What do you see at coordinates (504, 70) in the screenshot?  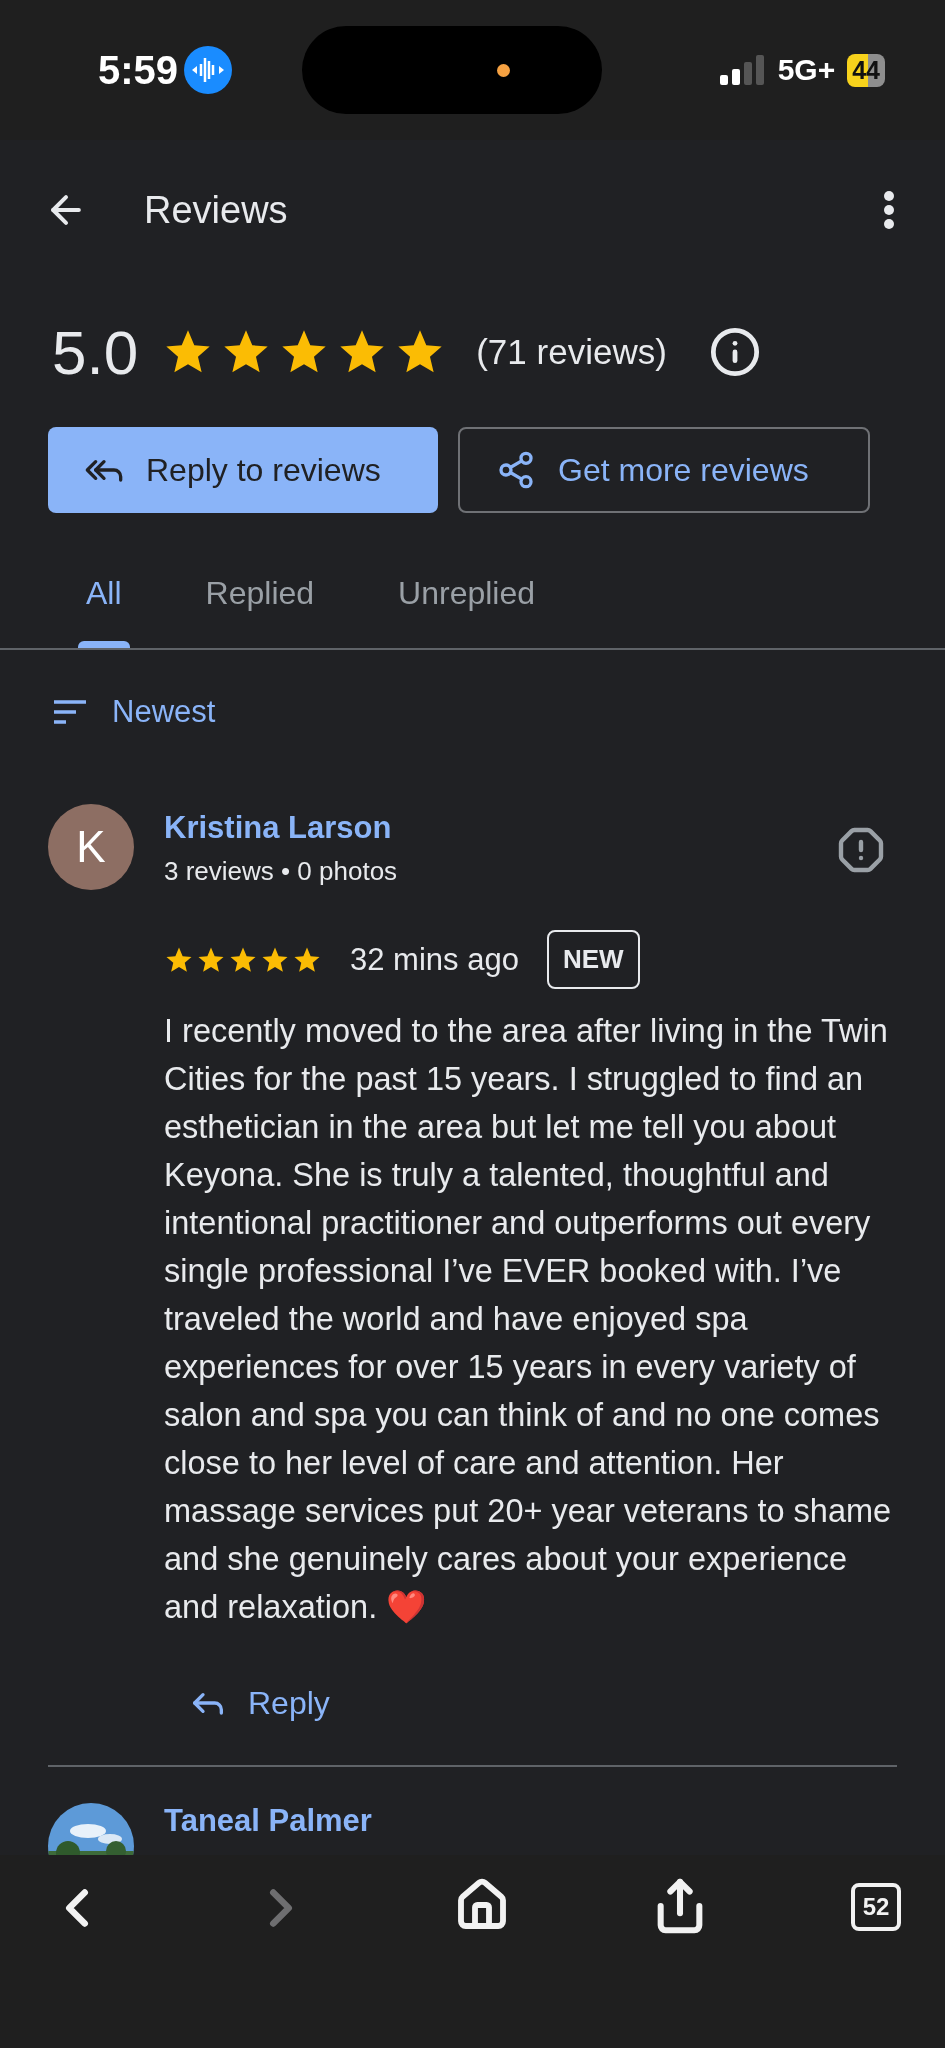 I see `indicator-dot` at bounding box center [504, 70].